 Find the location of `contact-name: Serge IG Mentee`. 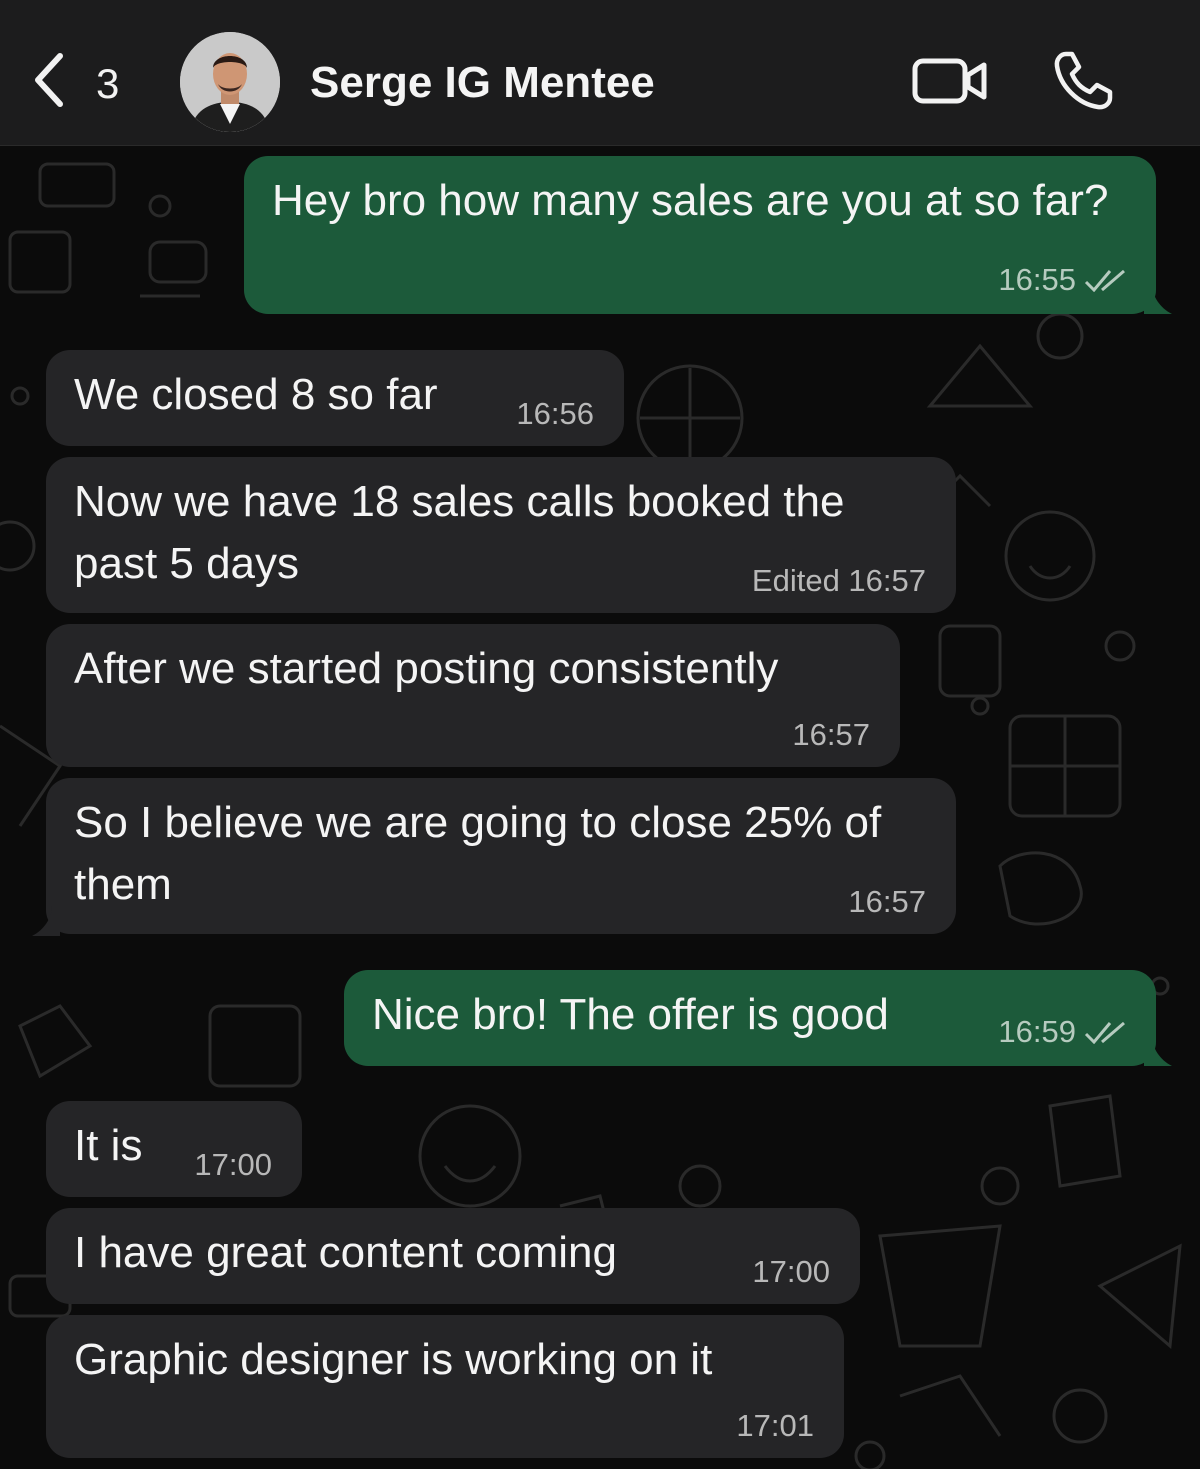

contact-name: Serge IG Mentee is located at coordinates (482, 83).